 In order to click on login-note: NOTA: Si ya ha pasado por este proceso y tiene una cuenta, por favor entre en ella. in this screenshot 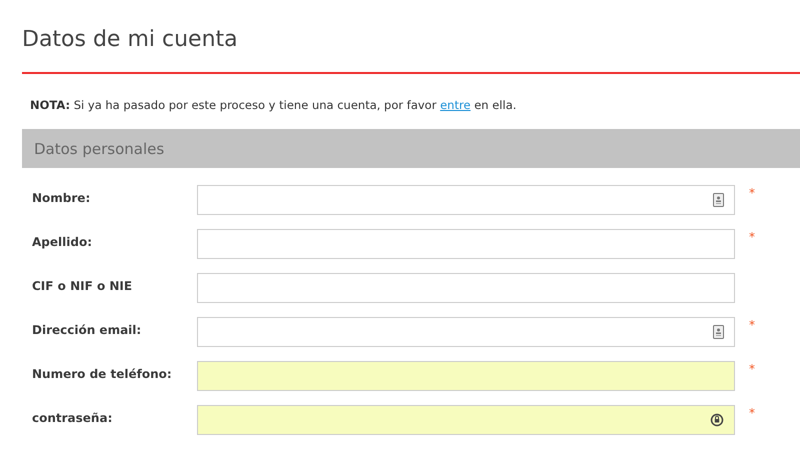, I will do `click(273, 105)`.